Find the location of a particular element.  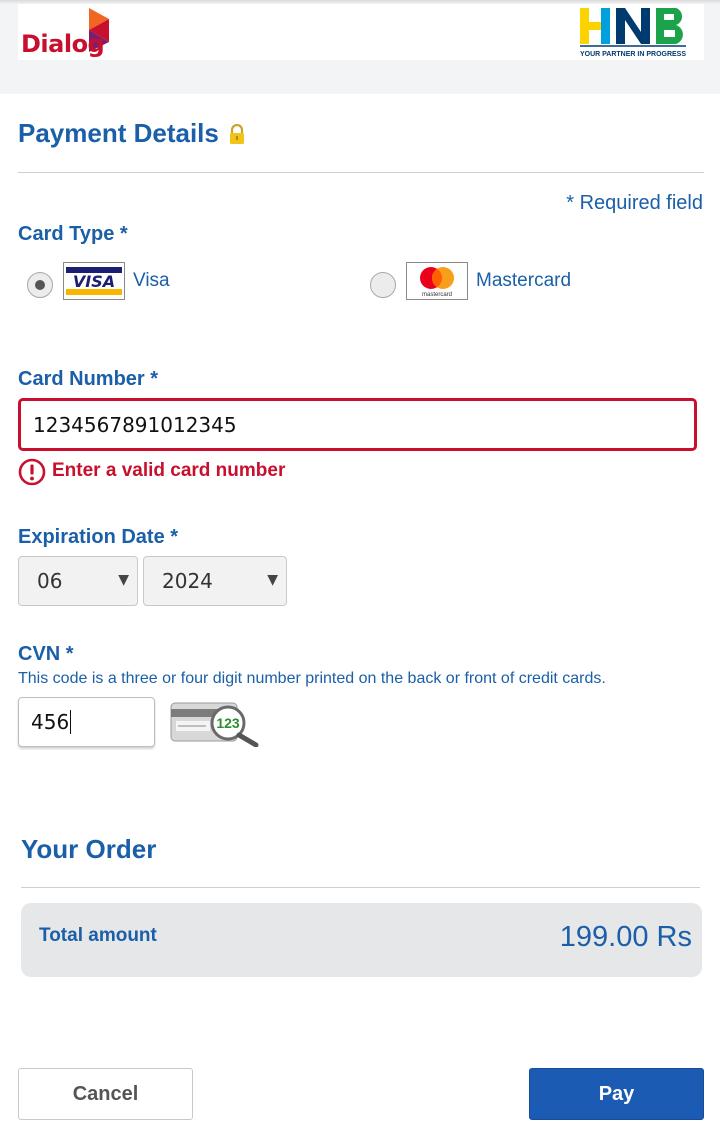

expiration-year-select: 2024 ▼ is located at coordinates (215, 581).